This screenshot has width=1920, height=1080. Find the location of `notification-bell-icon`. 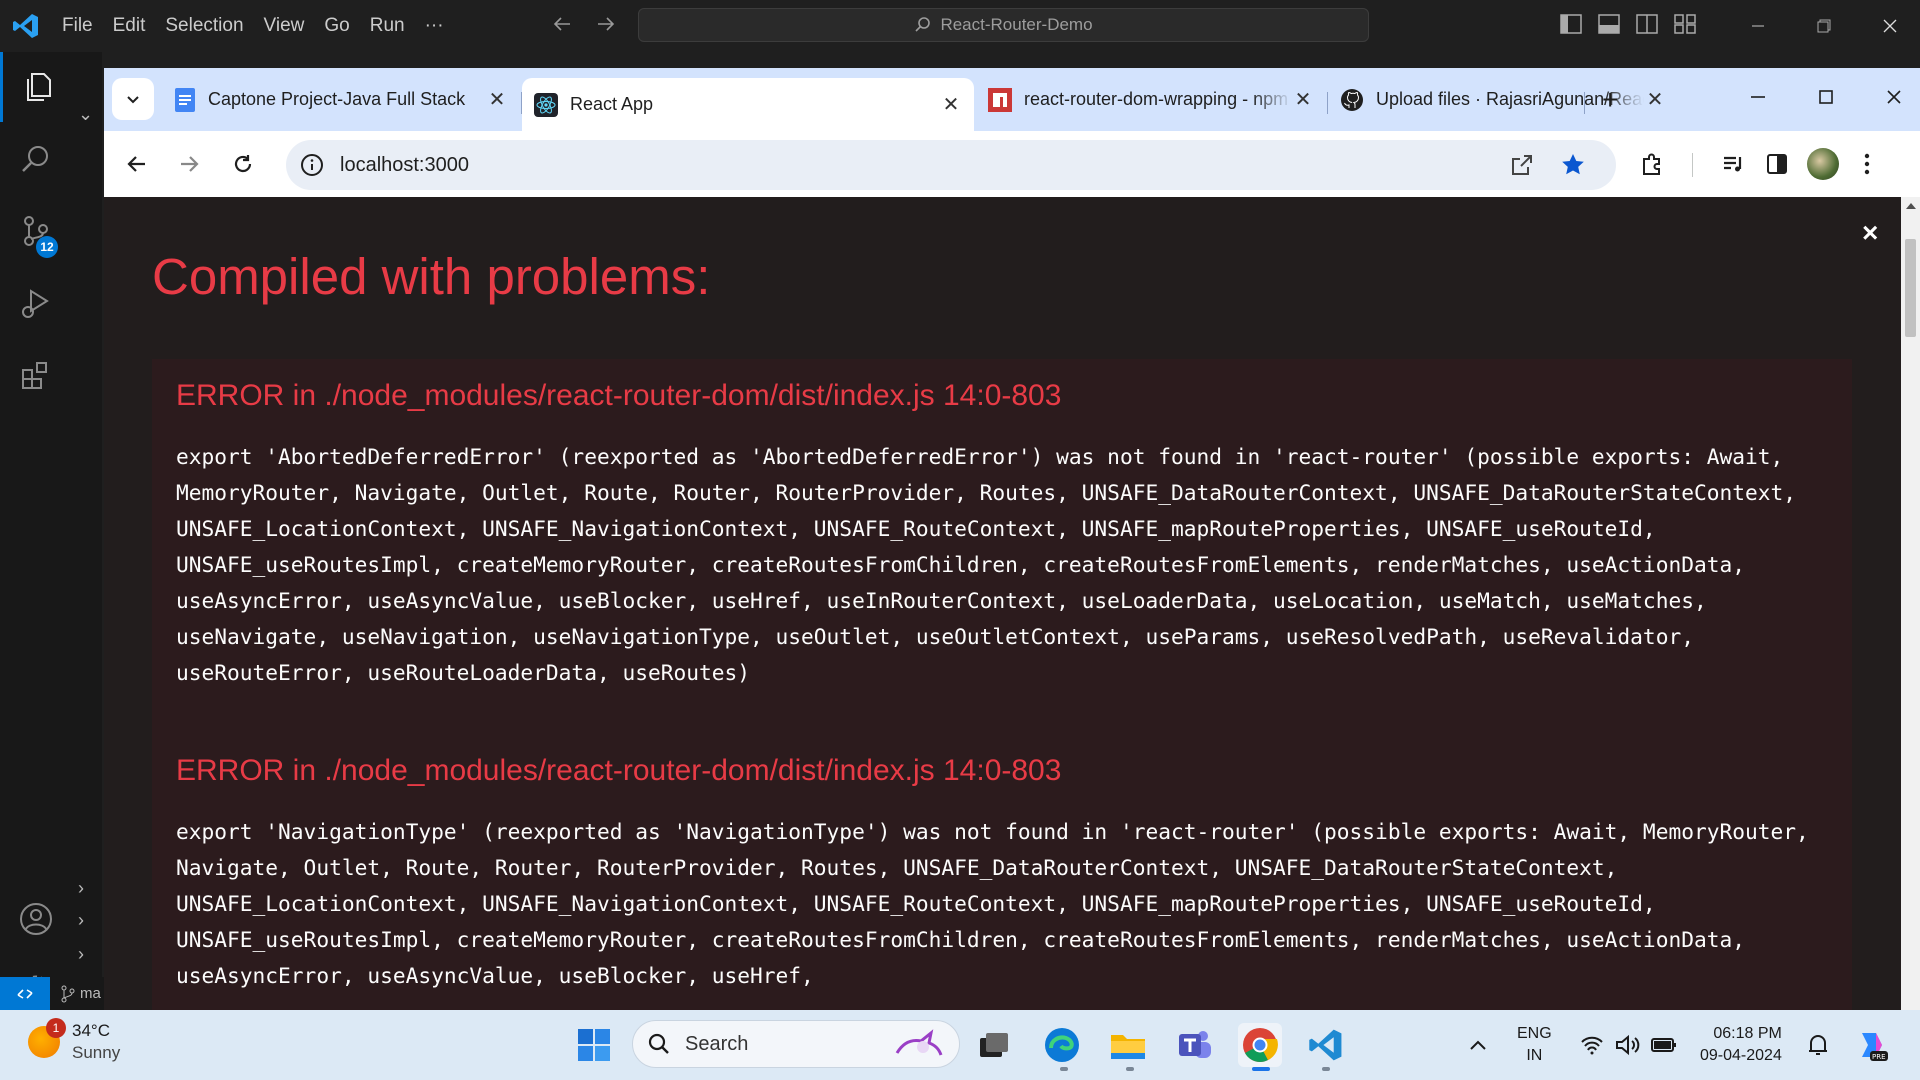

notification-bell-icon is located at coordinates (1818, 1045).